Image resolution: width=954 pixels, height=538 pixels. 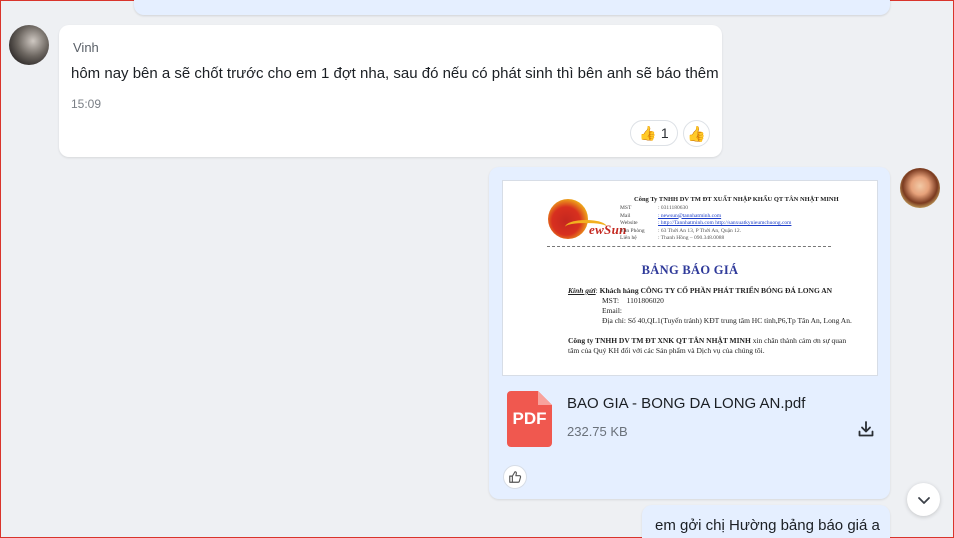 I want to click on info-key: Văn Phòng, so click(x=632, y=230).